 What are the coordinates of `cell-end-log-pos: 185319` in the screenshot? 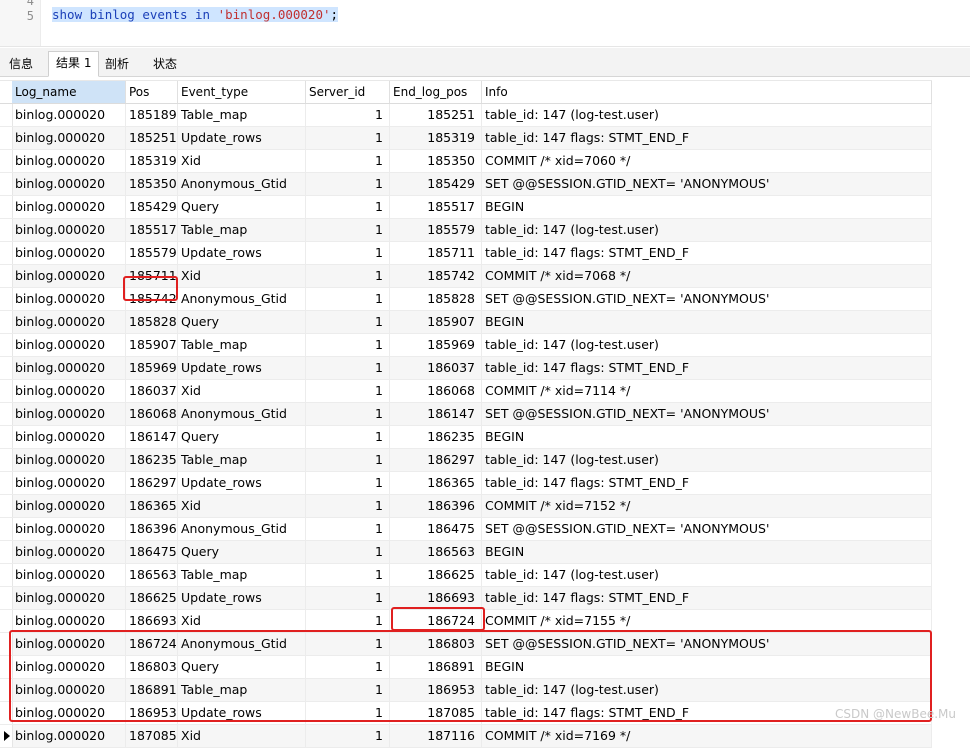 It's located at (436, 138).